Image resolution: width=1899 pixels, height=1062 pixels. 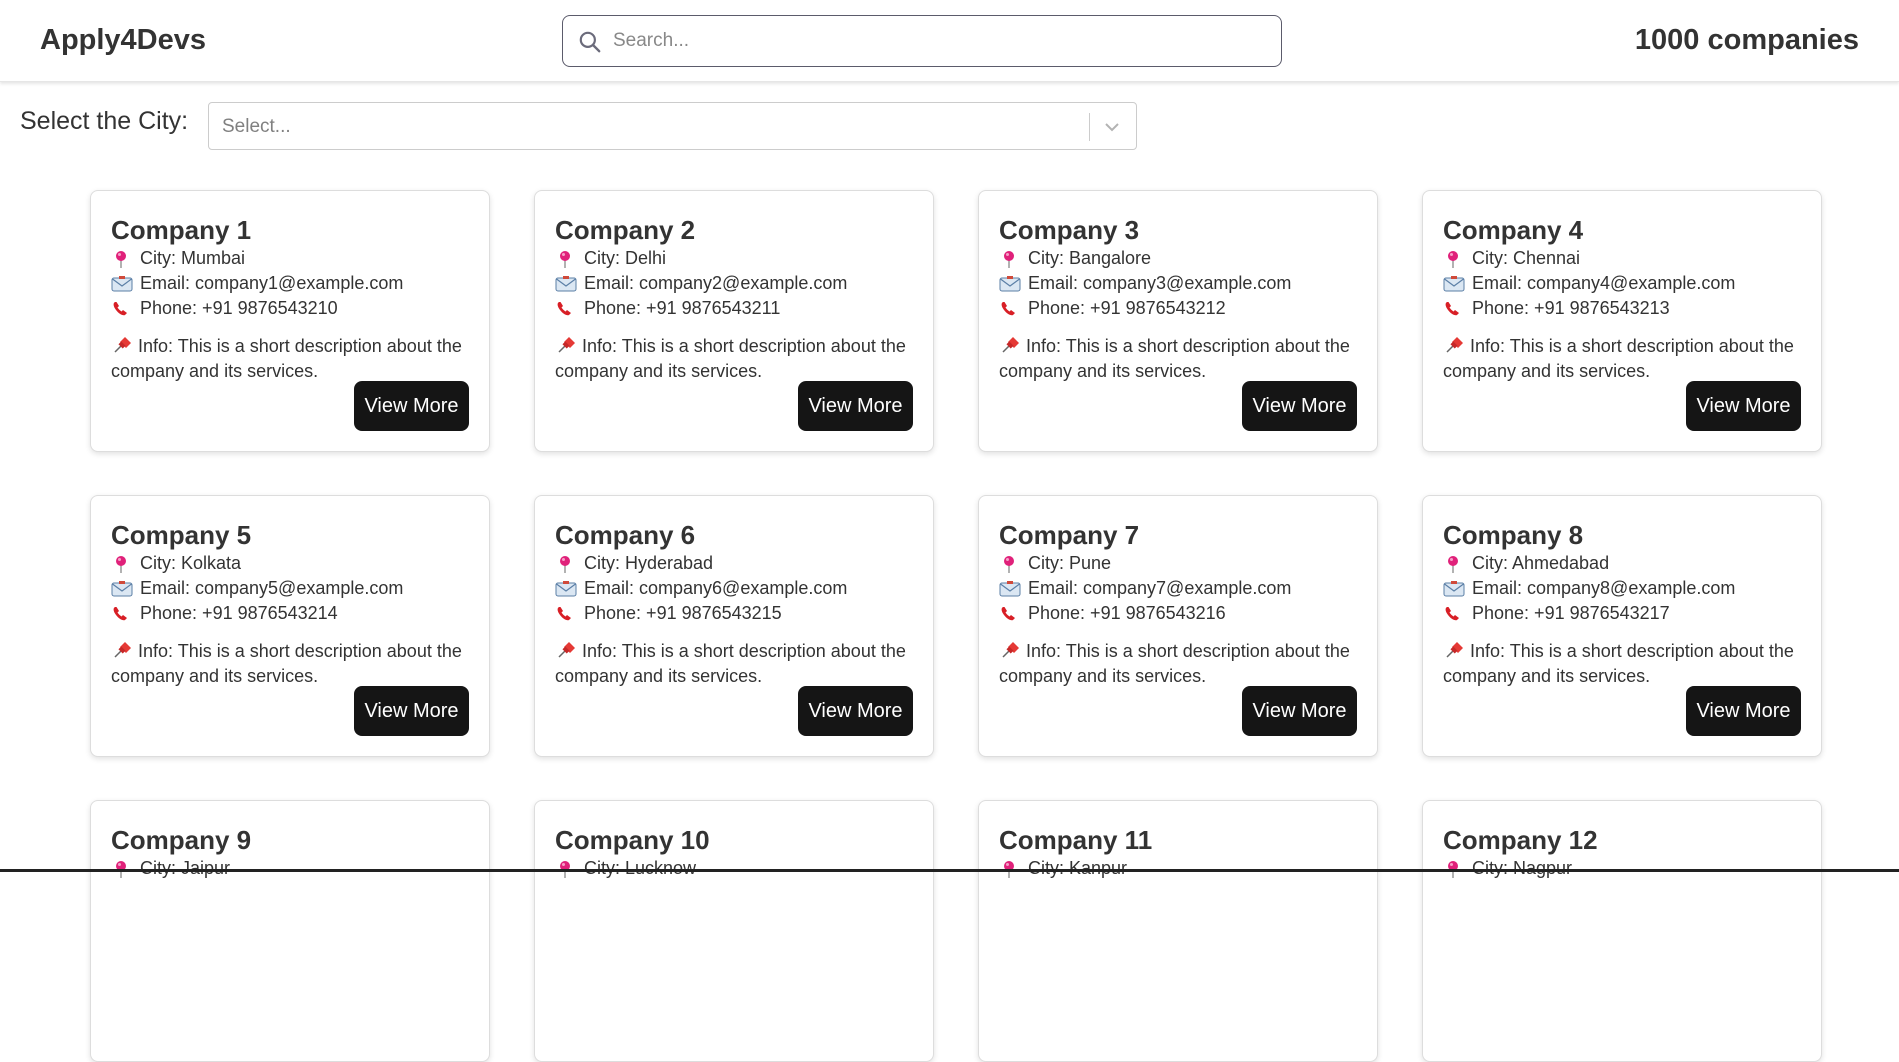 What do you see at coordinates (271, 283) in the screenshot?
I see `email-text: Email: company1@example.com` at bounding box center [271, 283].